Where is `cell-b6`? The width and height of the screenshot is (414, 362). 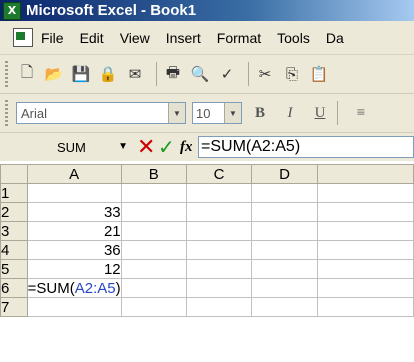
cell-b6 is located at coordinates (153, 288).